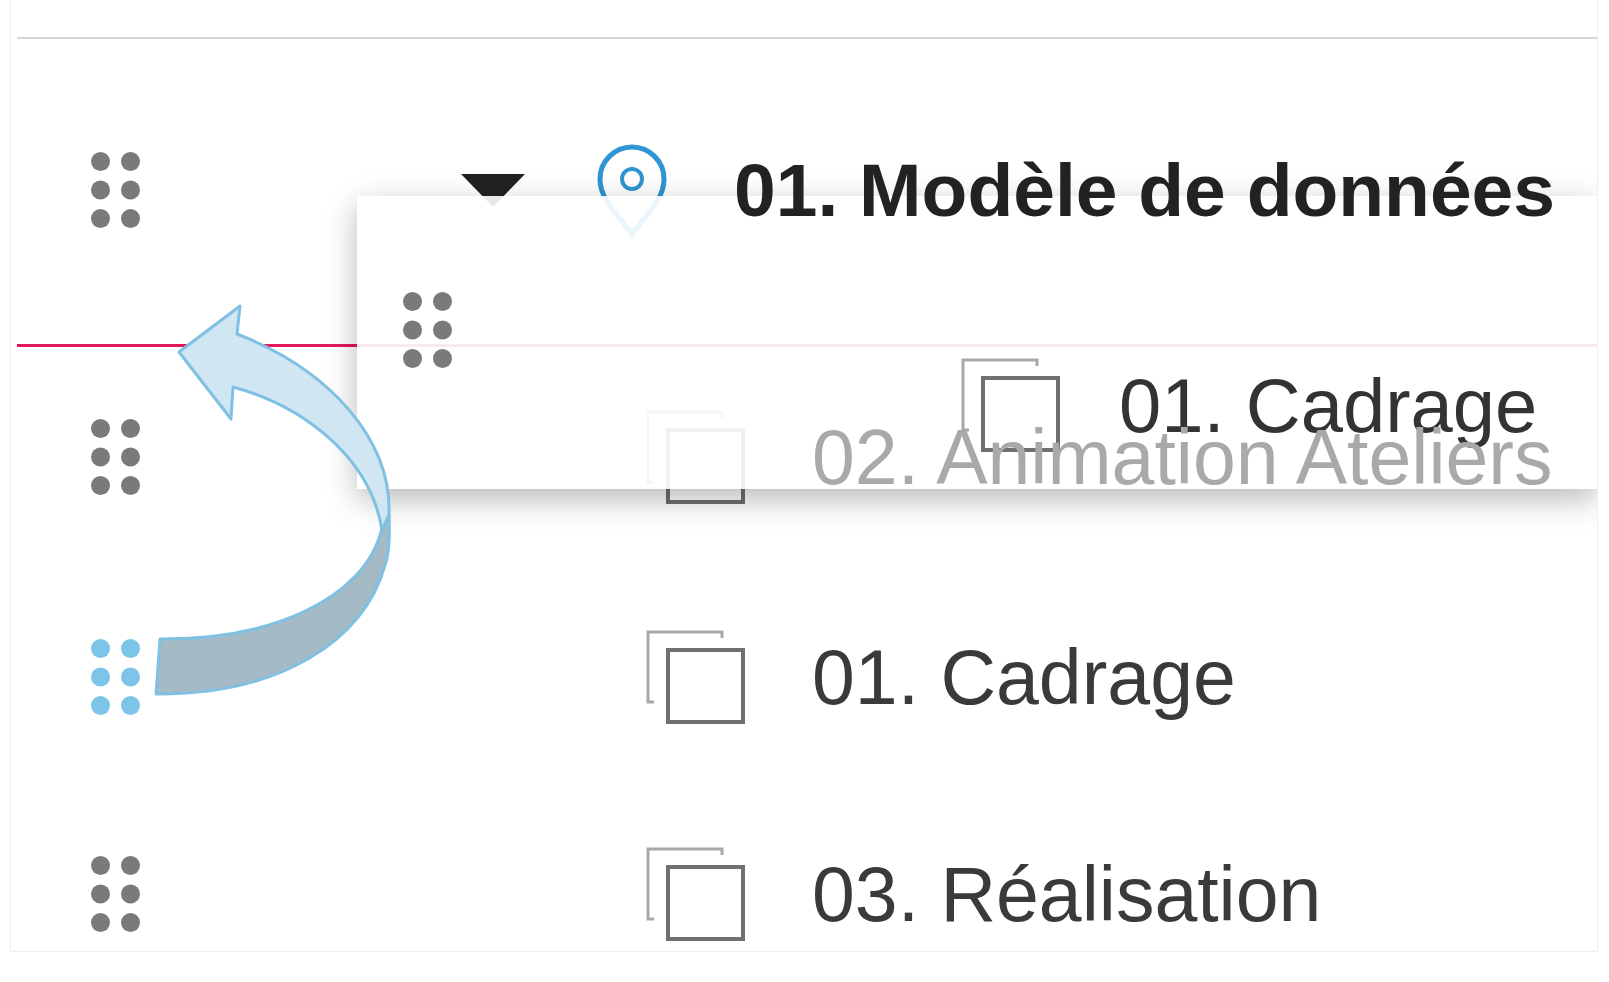 This screenshot has width=1609, height=982. I want to click on tree-item-label: 01. Modèle de données, so click(1145, 190).